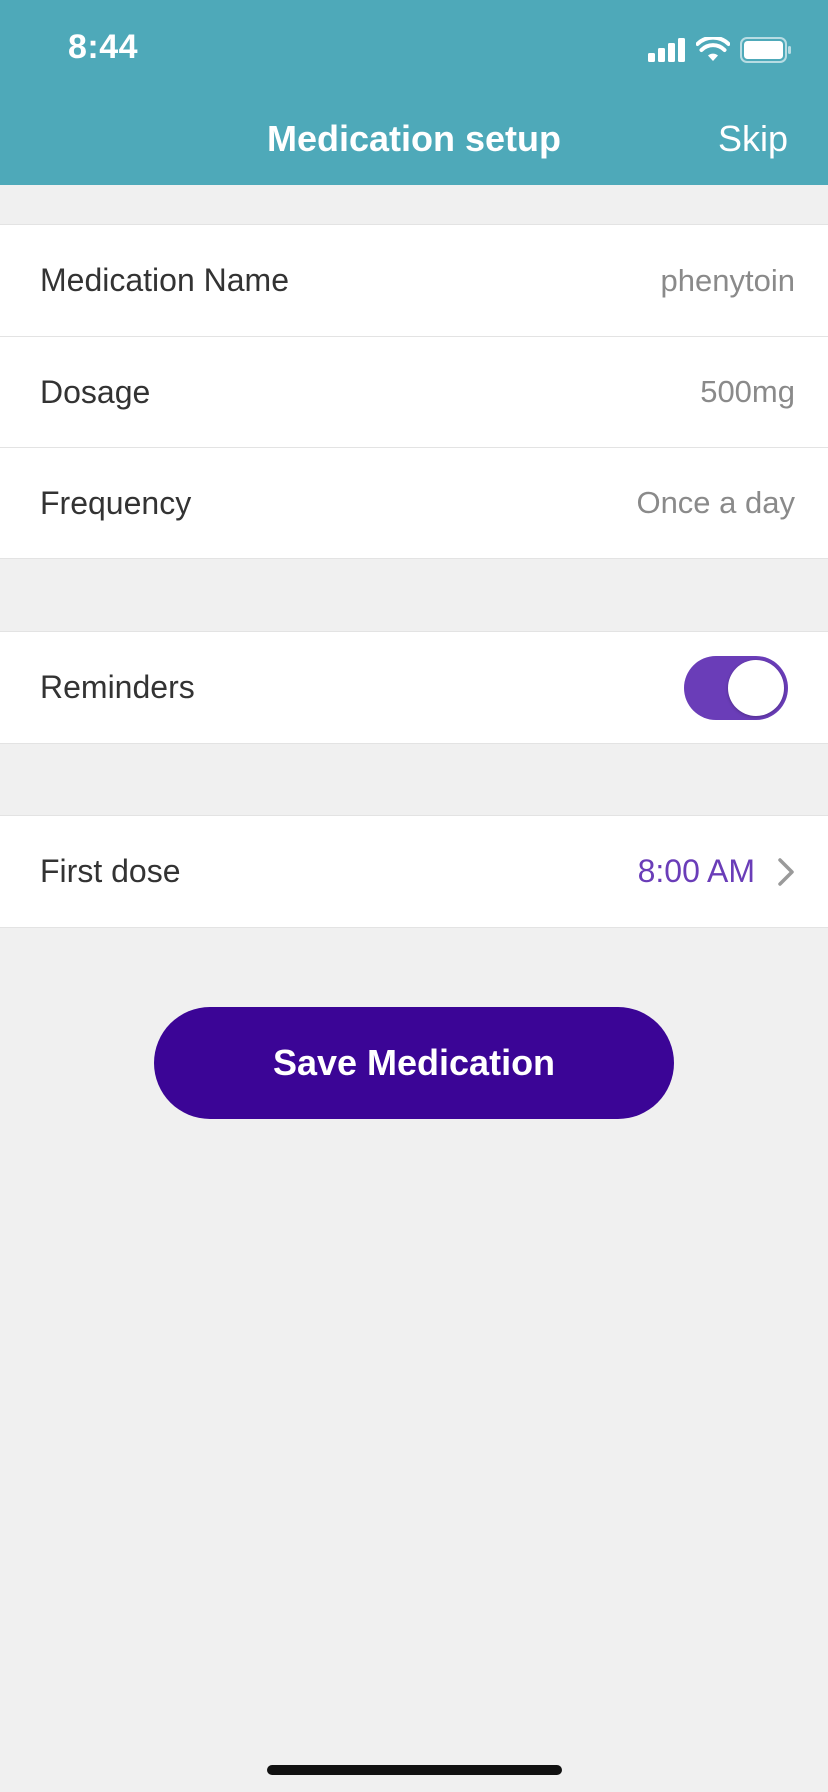  What do you see at coordinates (414, 138) in the screenshot?
I see `page-title: Medication setup` at bounding box center [414, 138].